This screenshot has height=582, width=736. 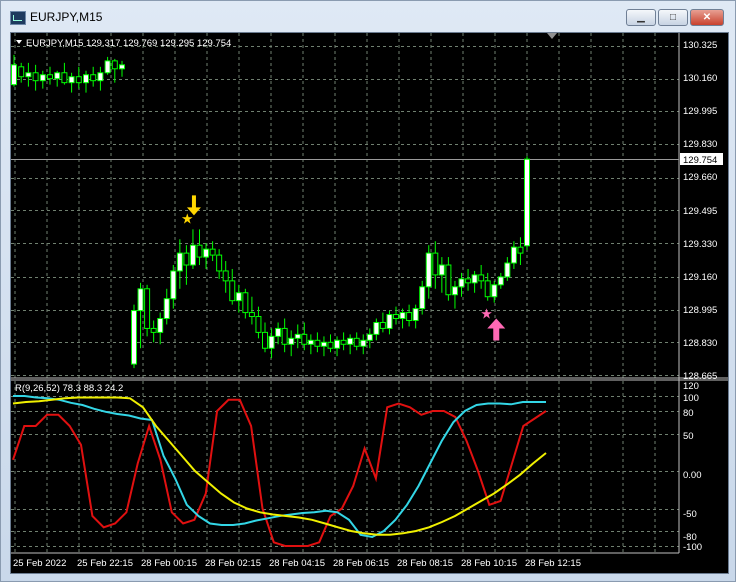 What do you see at coordinates (361, 563) in the screenshot?
I see `time-label: 28 Feb 06:15` at bounding box center [361, 563].